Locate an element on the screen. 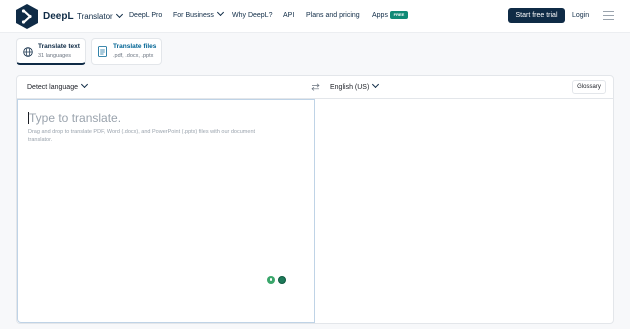 Image resolution: width=630 pixels, height=329 pixels. translator-menu-label: Translator is located at coordinates (95, 16).